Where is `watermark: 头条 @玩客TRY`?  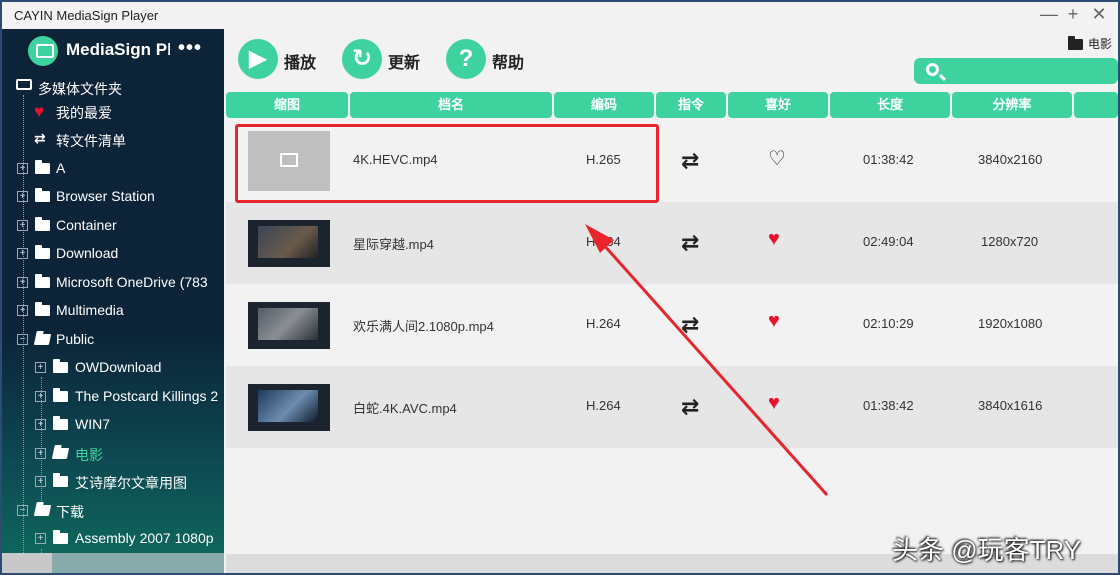 watermark: 头条 @玩客TRY is located at coordinates (987, 550).